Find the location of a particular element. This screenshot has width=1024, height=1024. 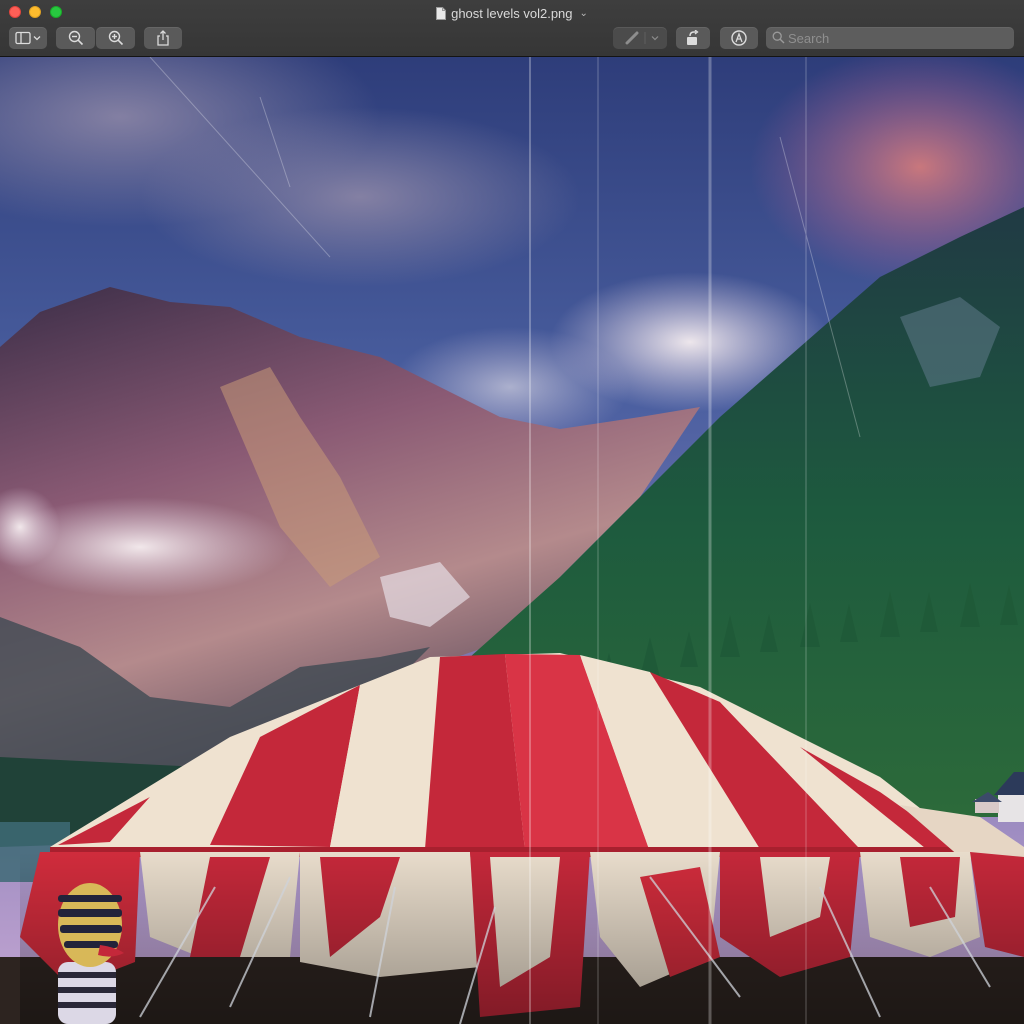

zoom-in-button is located at coordinates (115, 38).